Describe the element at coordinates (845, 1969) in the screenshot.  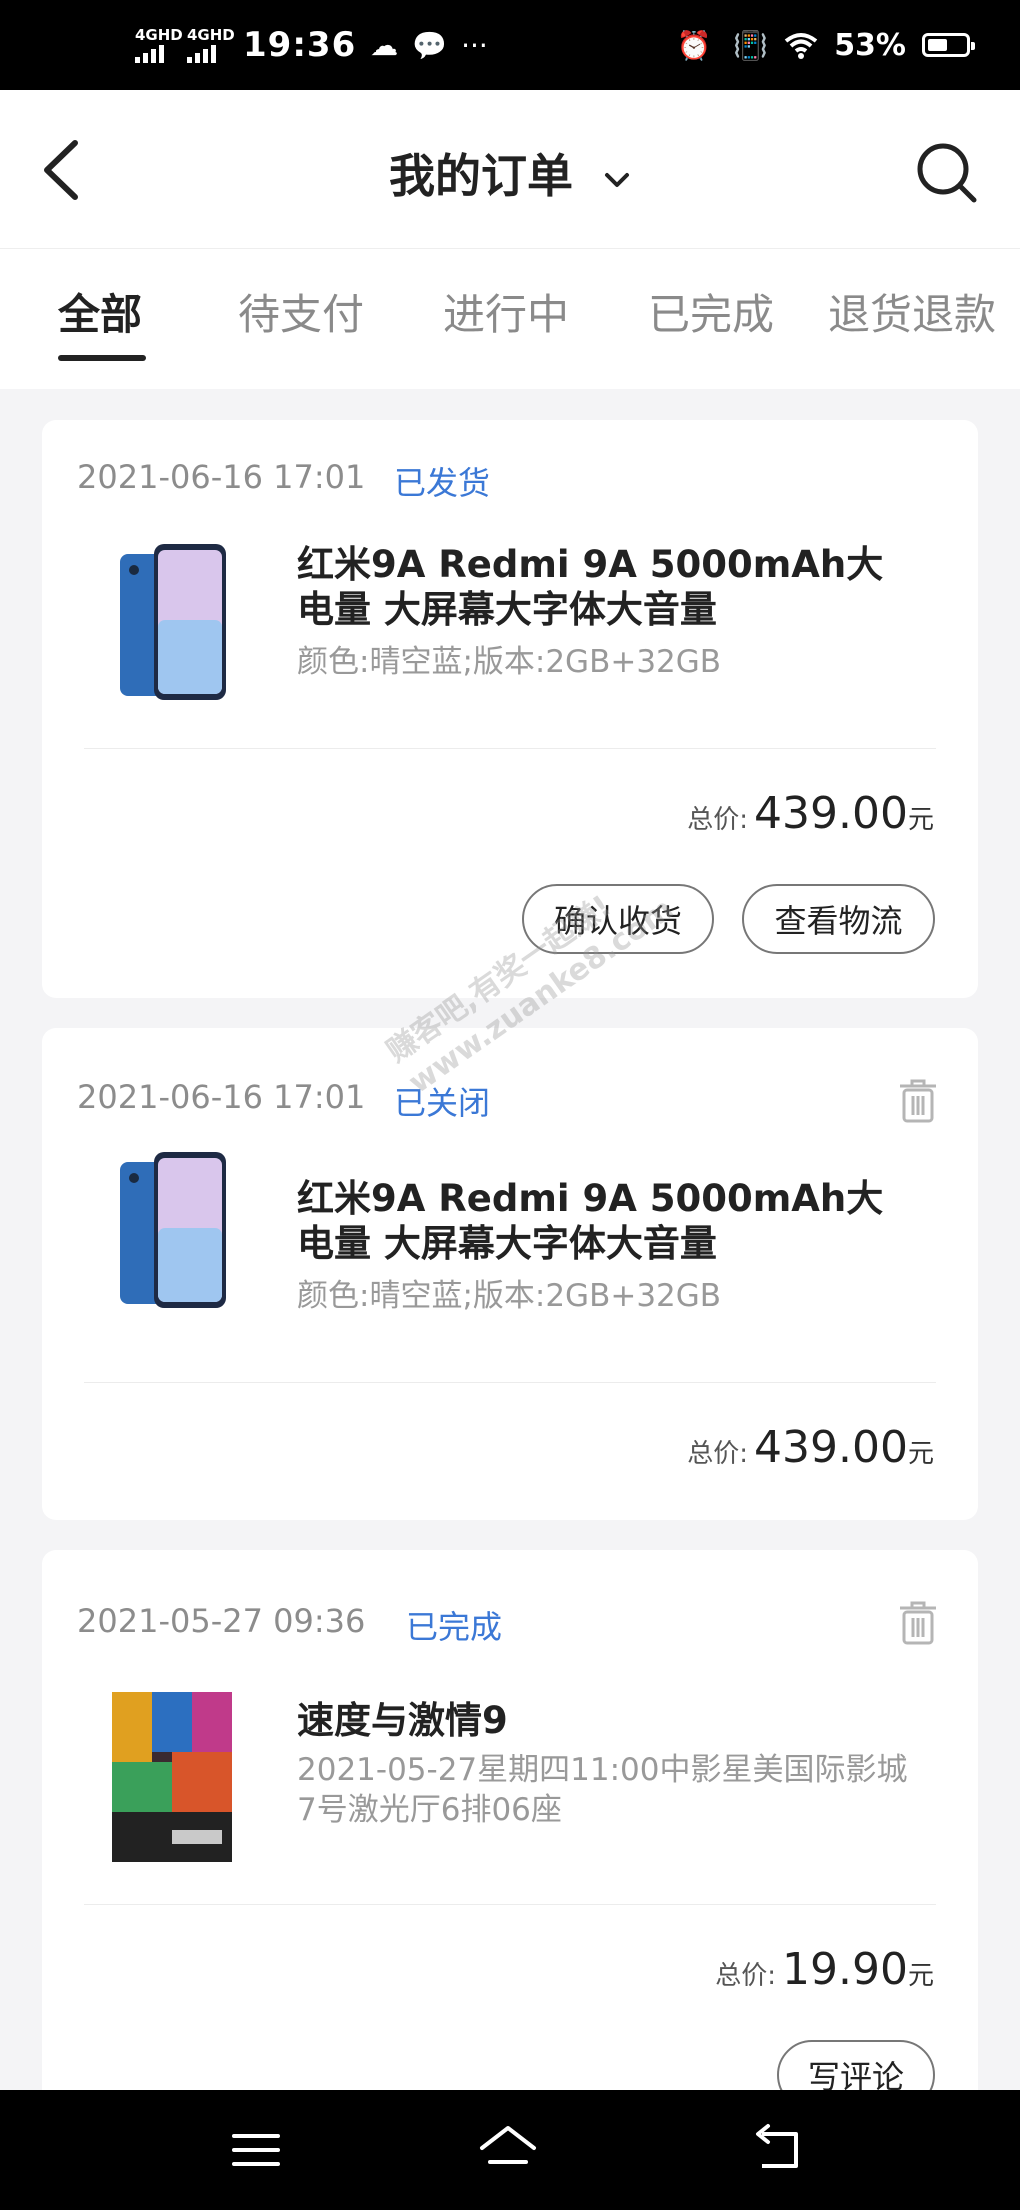
I see `total-amount: 19.90` at that location.